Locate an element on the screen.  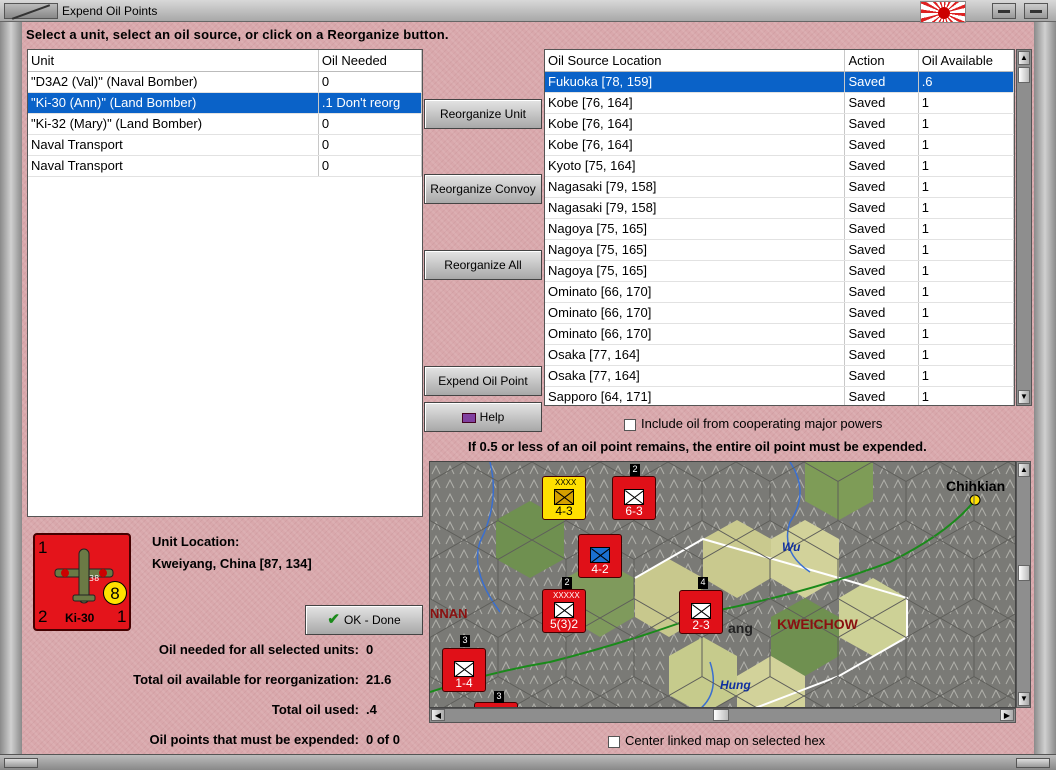
map-unit-counter: 1-4 is located at coordinates (464, 670).